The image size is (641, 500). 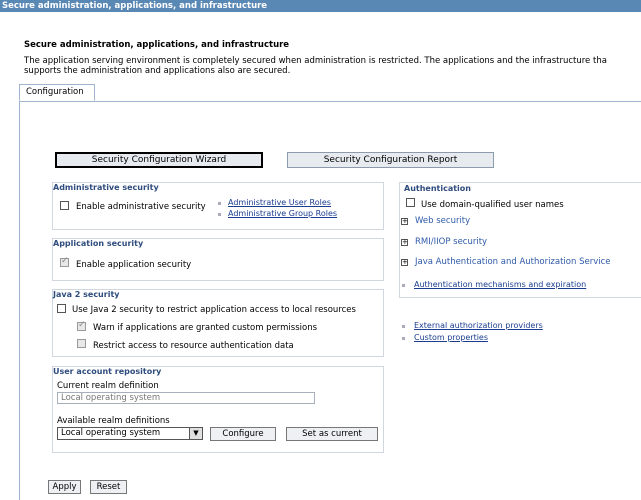 What do you see at coordinates (86, 294) in the screenshot?
I see `java2-security-title: Java 2 security` at bounding box center [86, 294].